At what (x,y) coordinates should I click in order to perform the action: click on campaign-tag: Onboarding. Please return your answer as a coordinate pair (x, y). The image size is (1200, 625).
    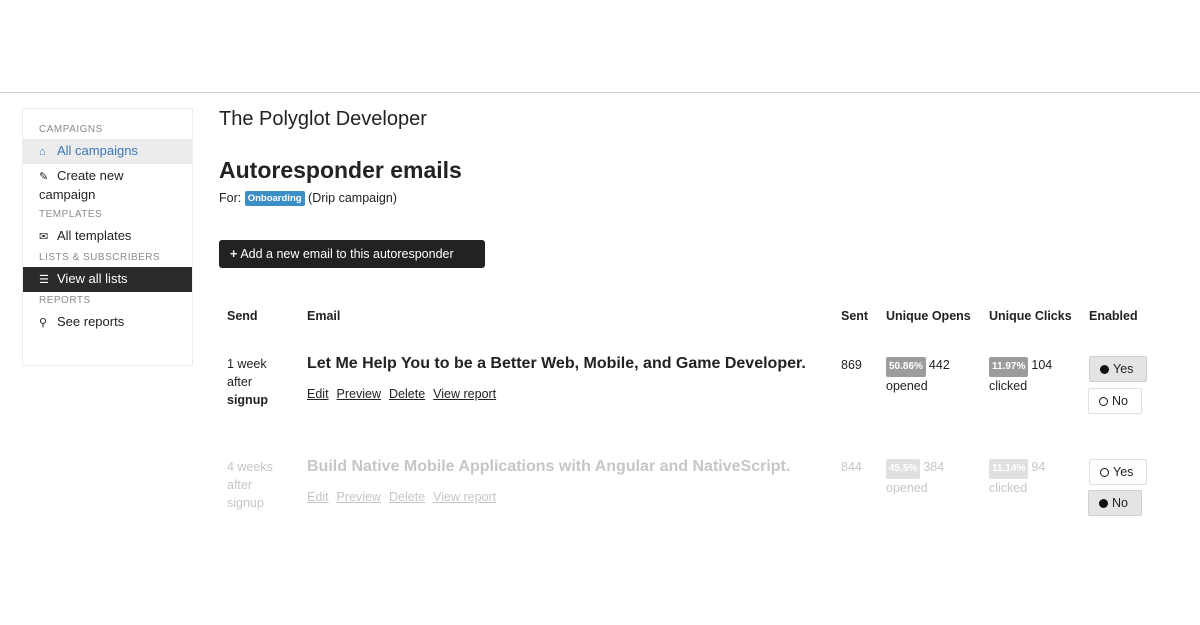
    Looking at the image, I should click on (274, 198).